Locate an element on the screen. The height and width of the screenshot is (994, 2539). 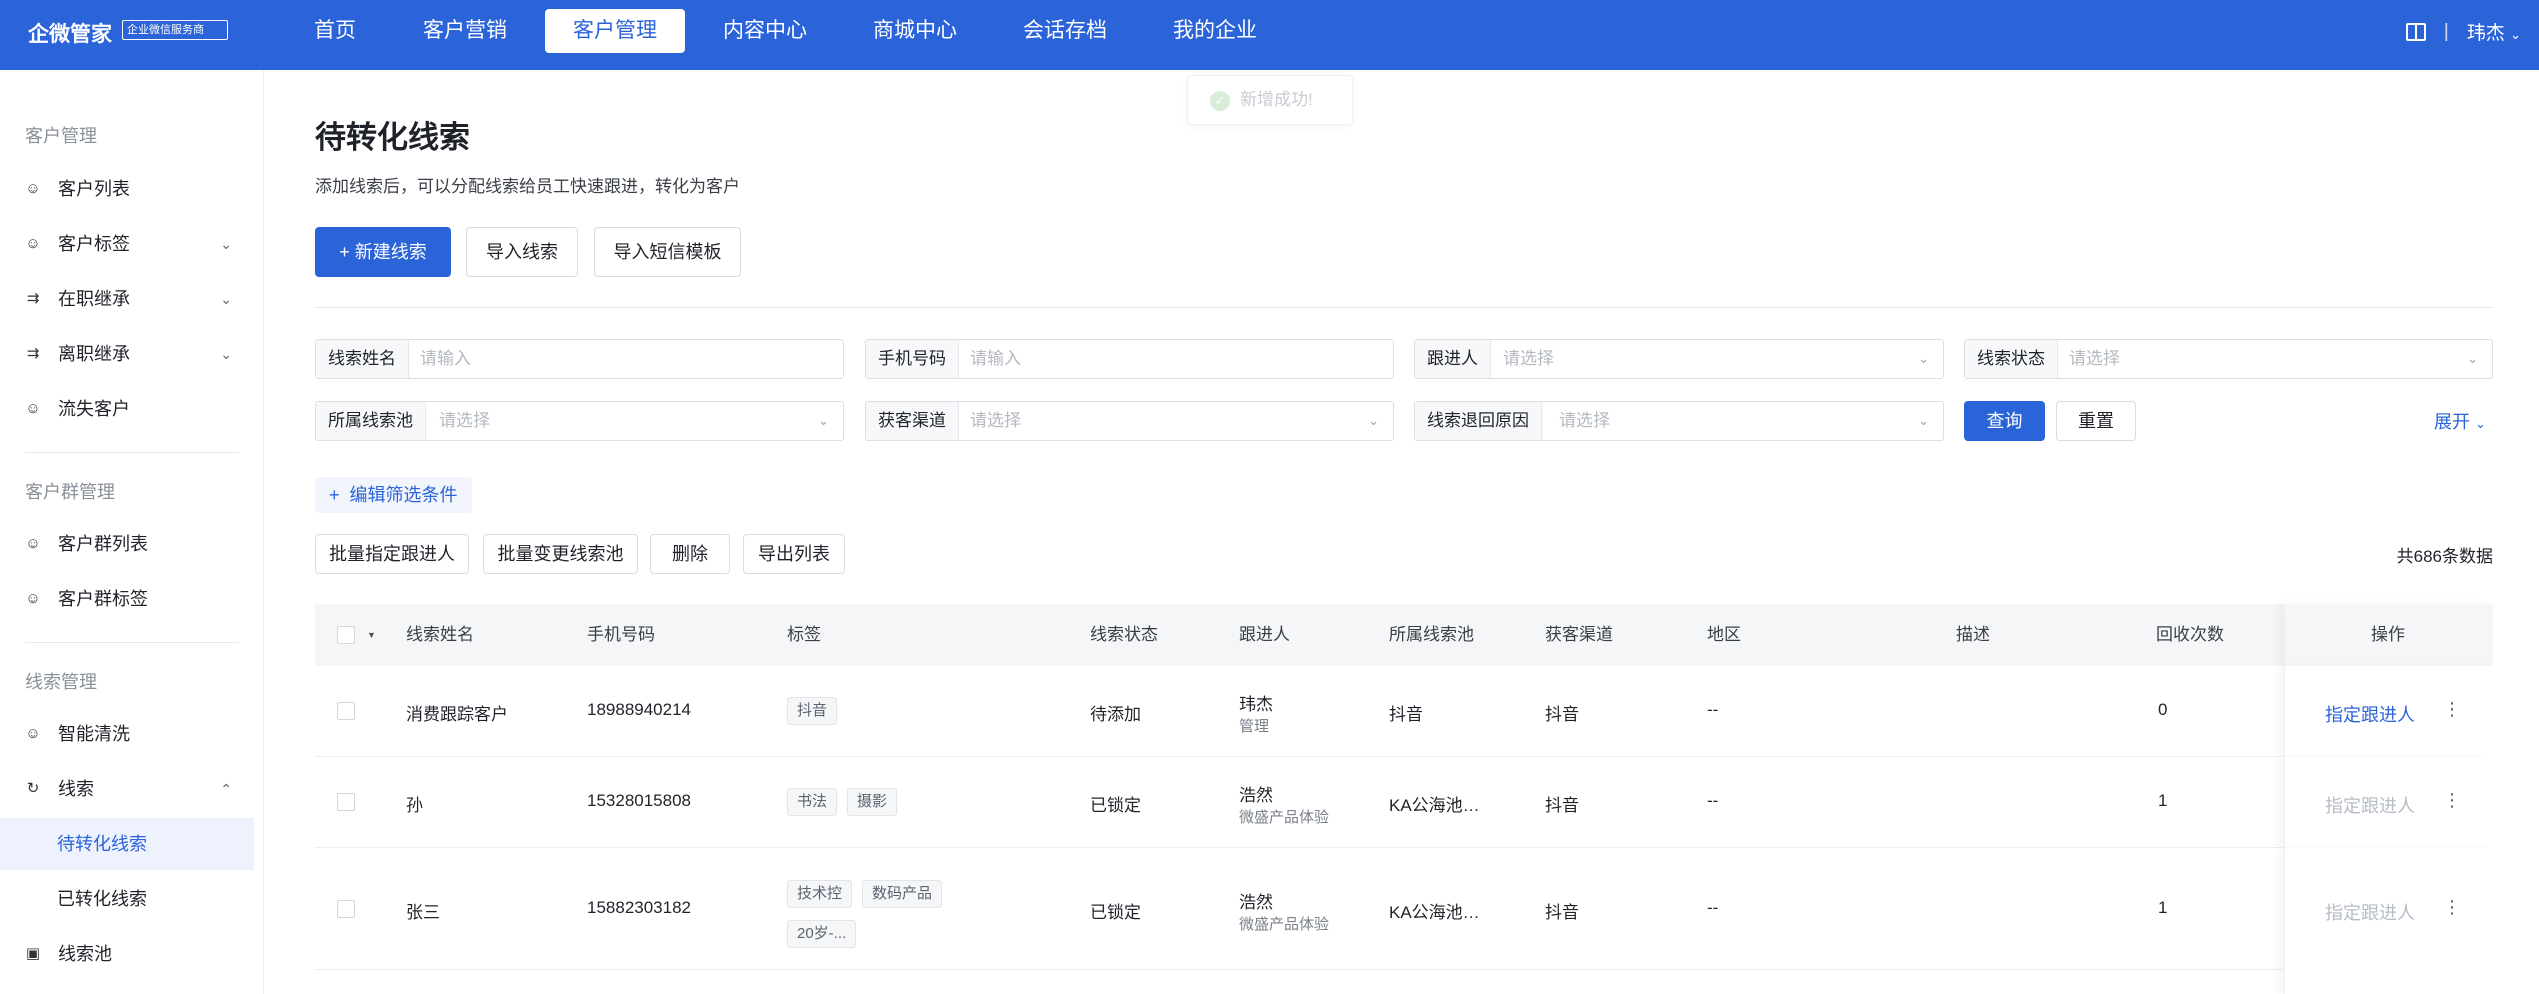
reset-button: 重置 is located at coordinates (2096, 421).